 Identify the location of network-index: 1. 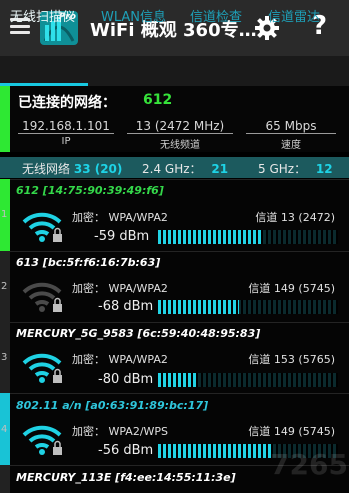
(4, 214).